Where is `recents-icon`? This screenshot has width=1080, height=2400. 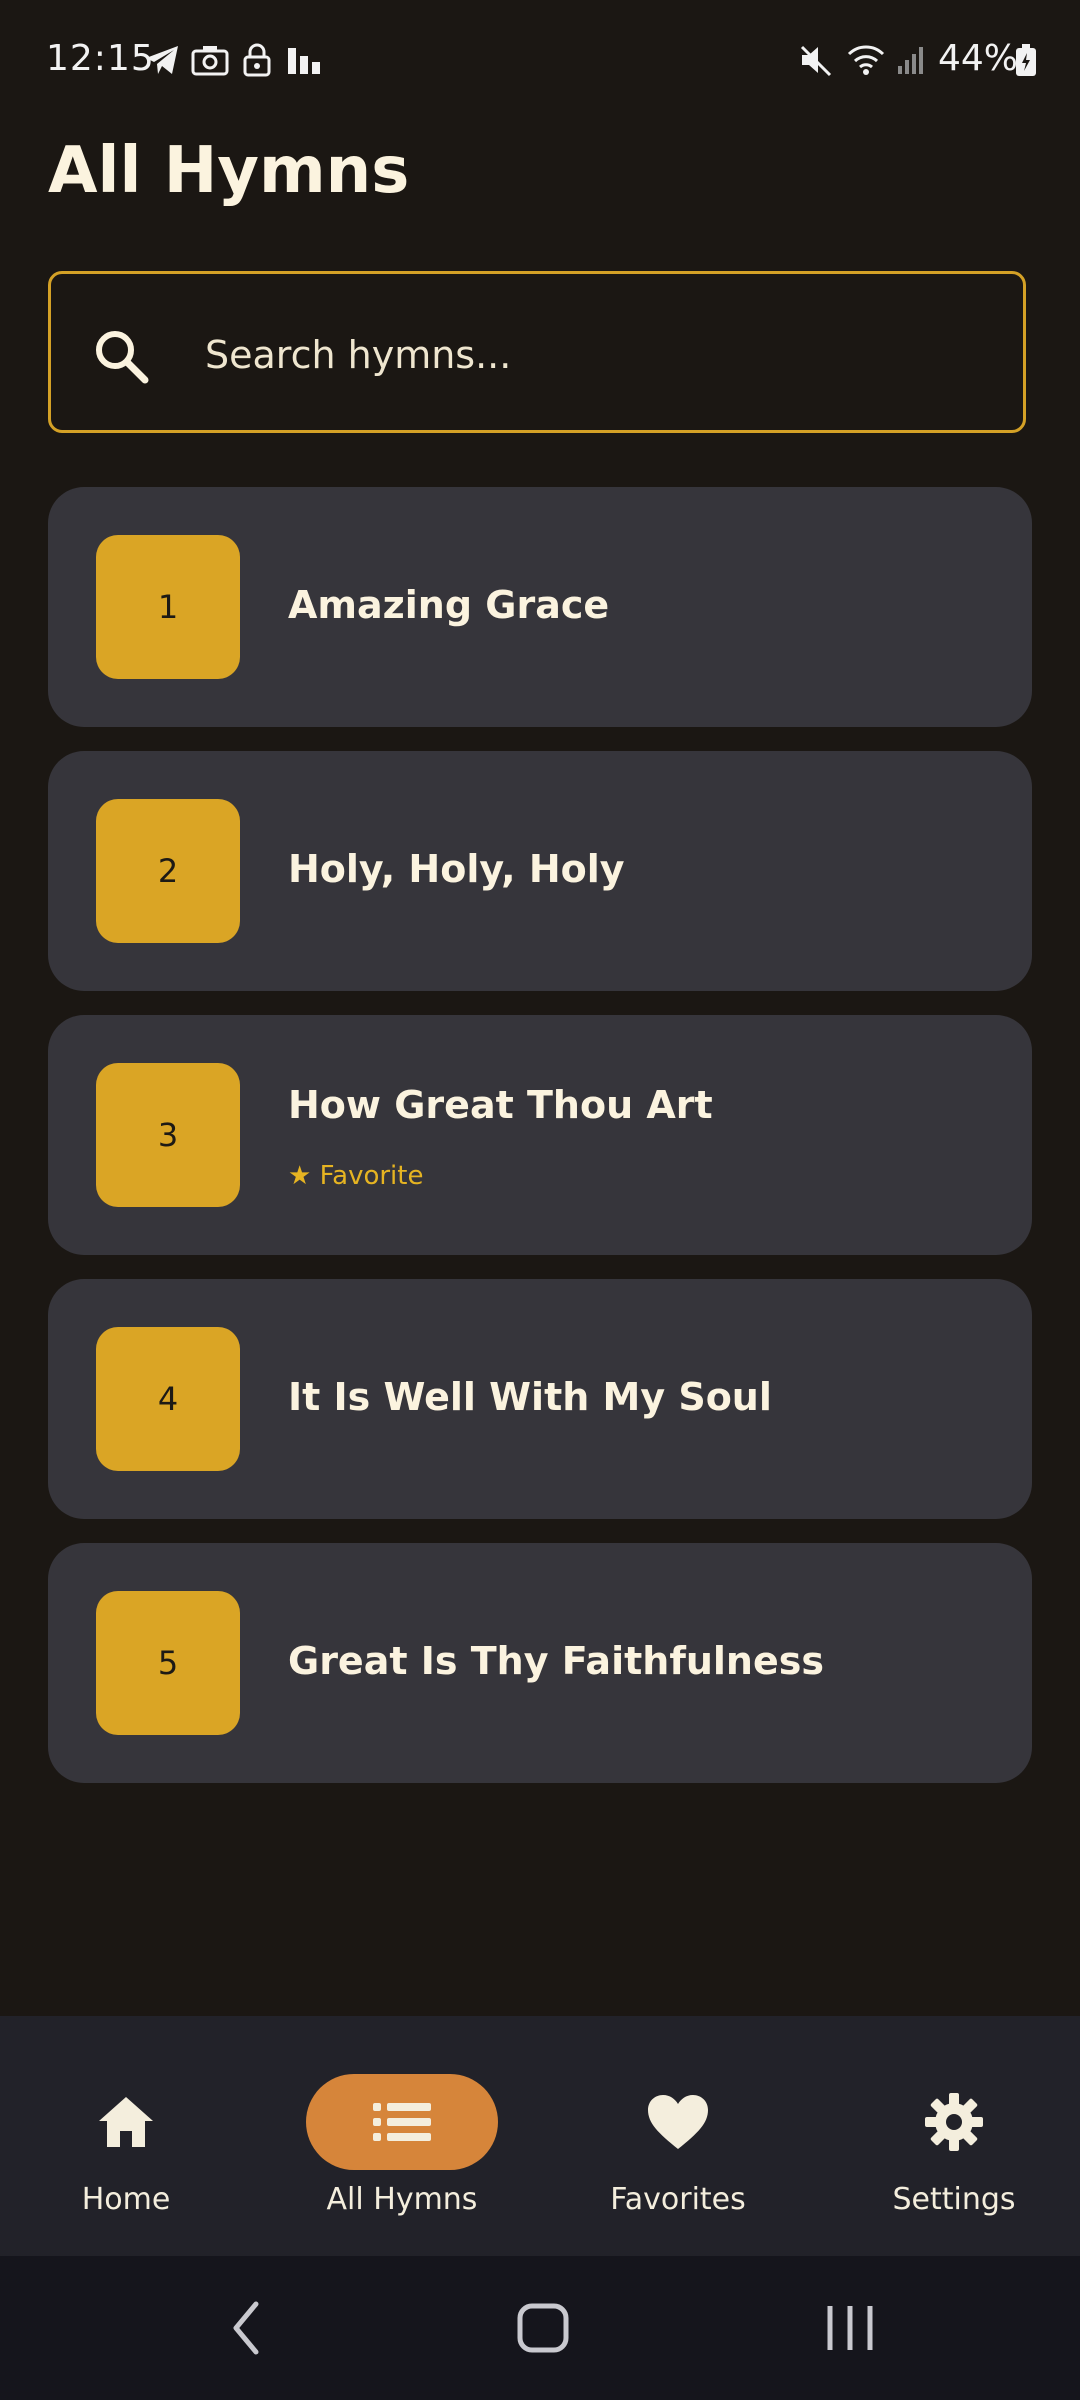 recents-icon is located at coordinates (850, 2328).